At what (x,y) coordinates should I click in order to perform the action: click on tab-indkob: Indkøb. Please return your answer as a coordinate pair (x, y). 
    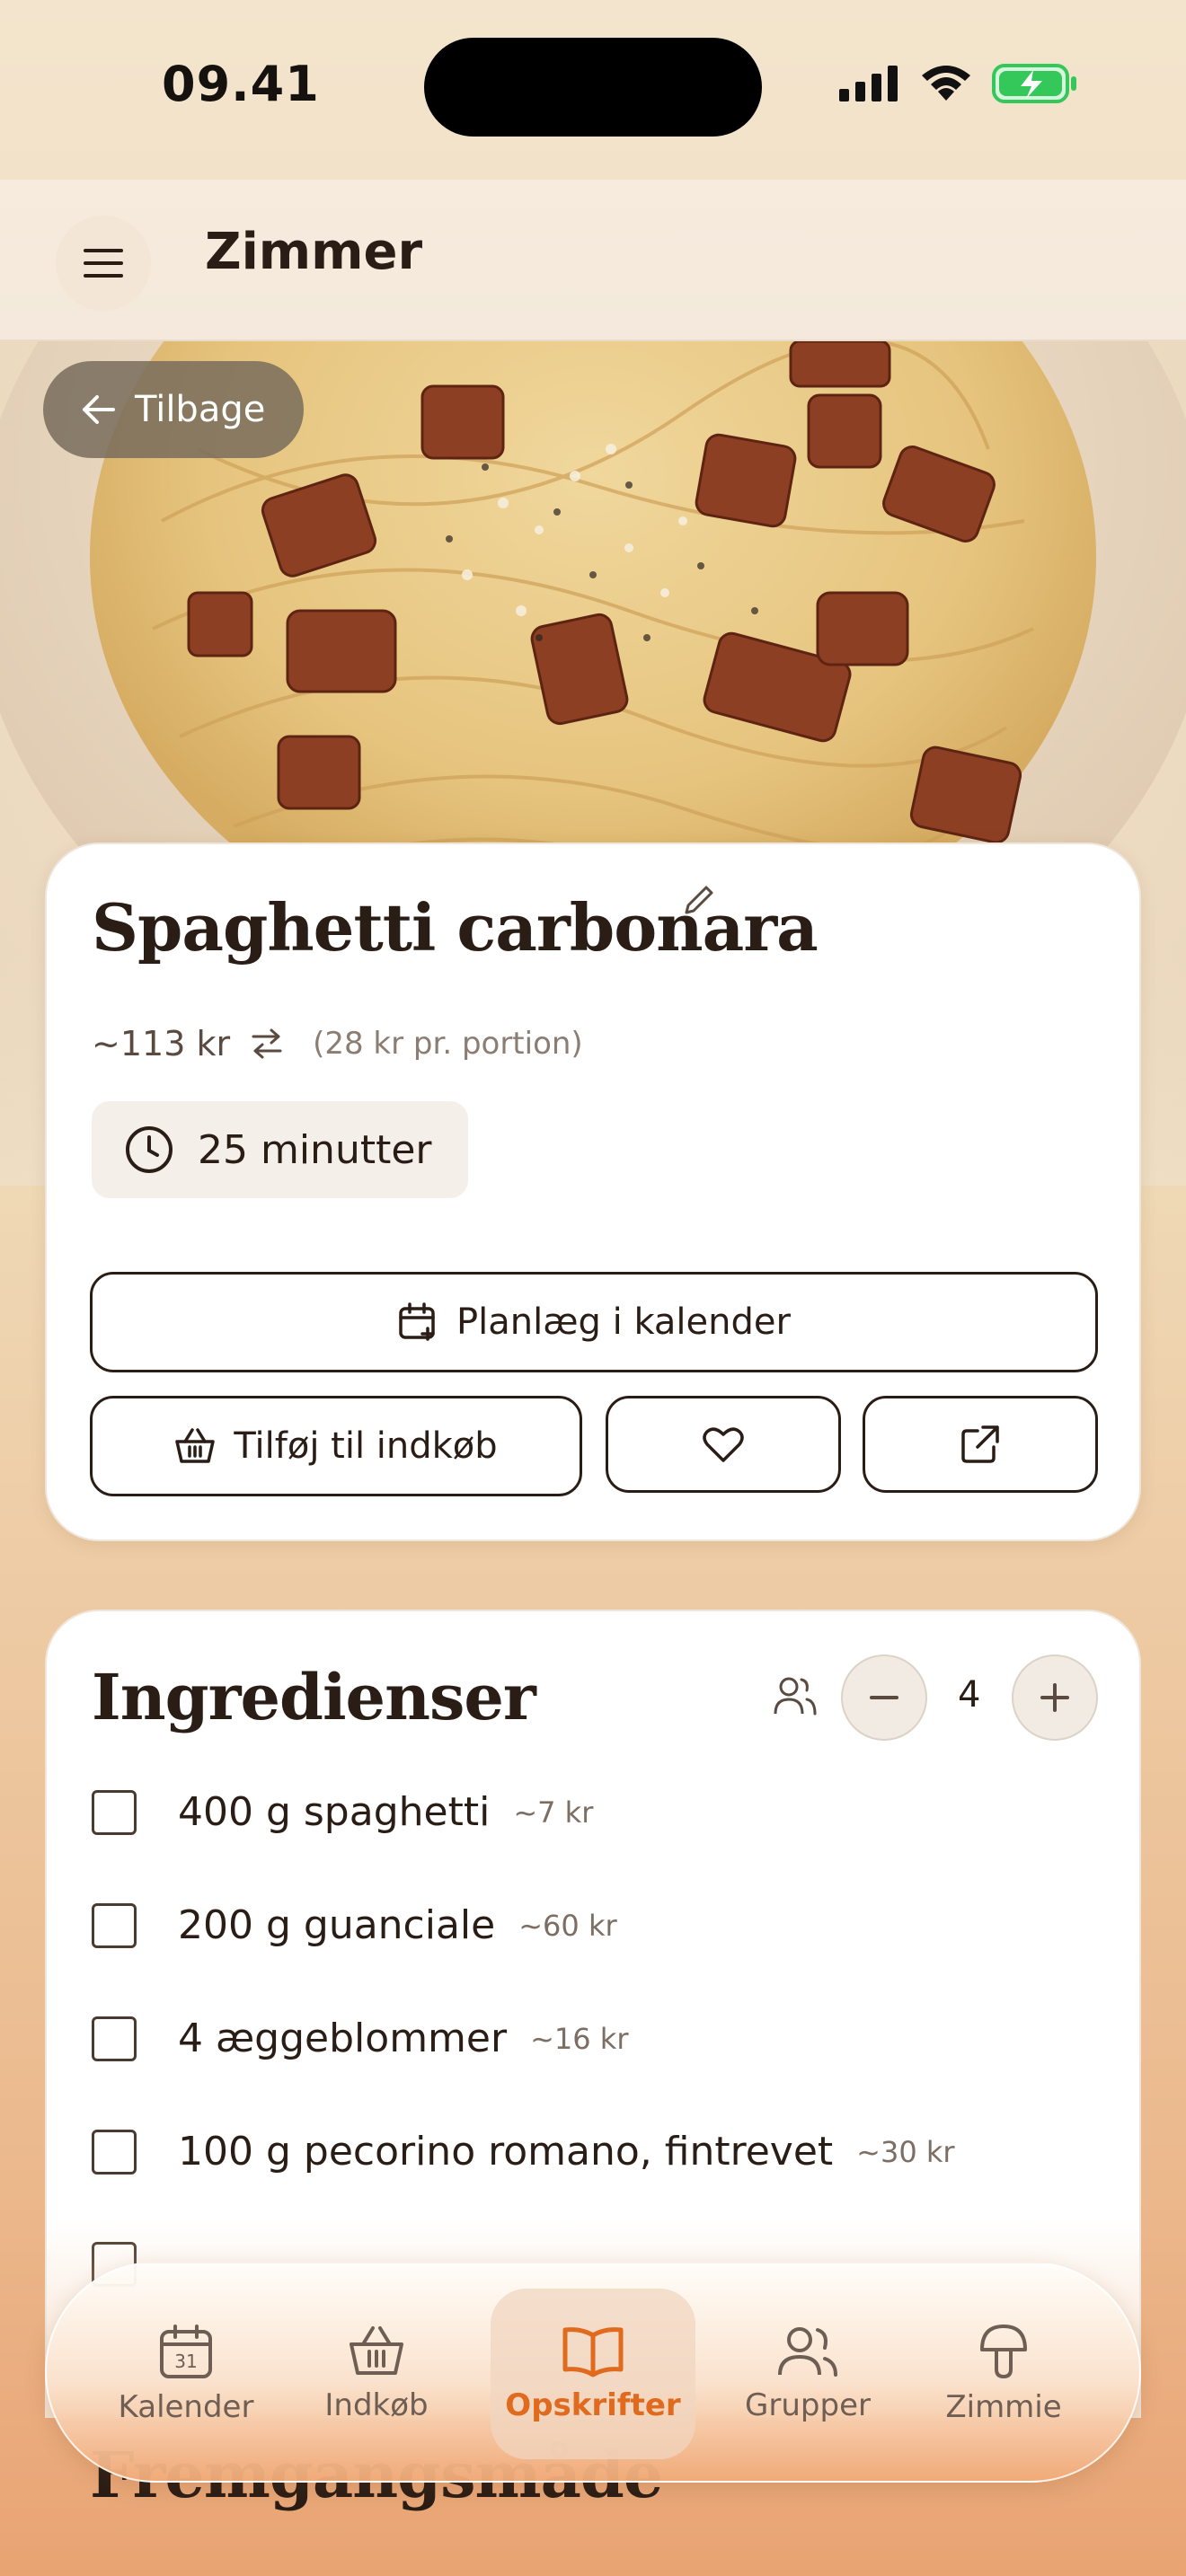
    Looking at the image, I should click on (376, 2374).